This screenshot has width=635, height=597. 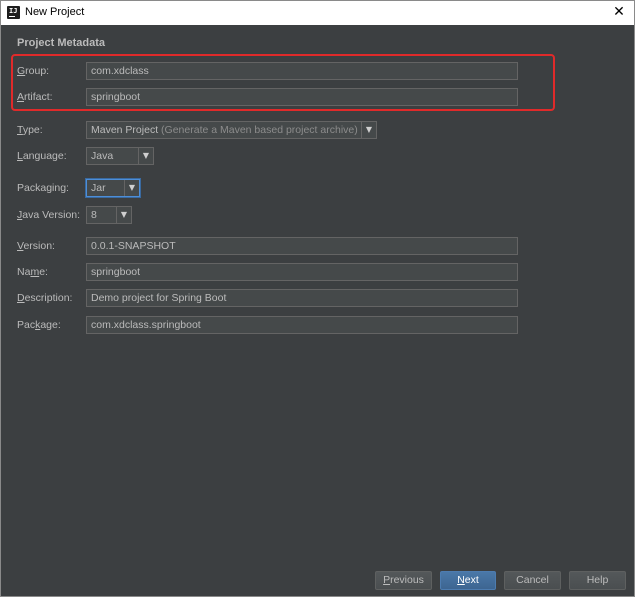 I want to click on language-label: Language:, so click(x=42, y=156).